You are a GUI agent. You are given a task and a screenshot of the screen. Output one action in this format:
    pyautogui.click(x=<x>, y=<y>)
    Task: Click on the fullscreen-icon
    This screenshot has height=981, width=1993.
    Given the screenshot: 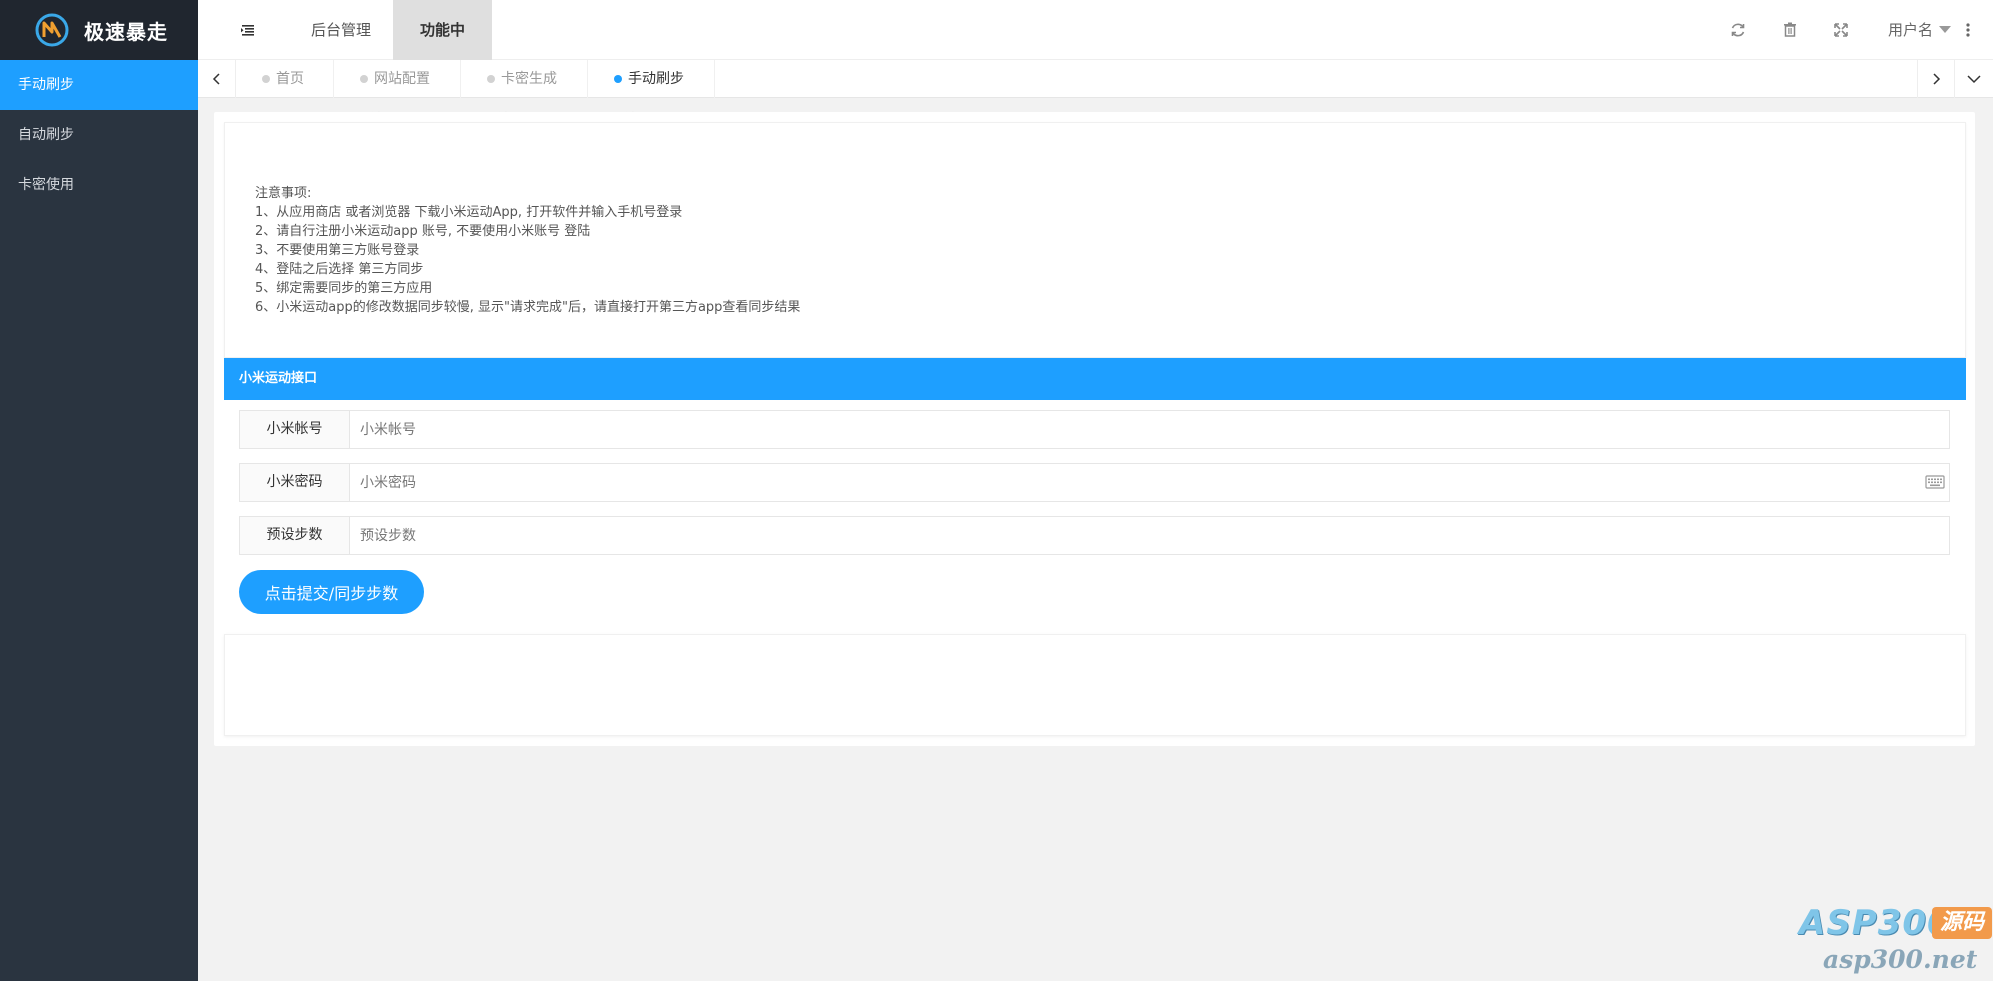 What is the action you would take?
    pyautogui.click(x=1841, y=30)
    